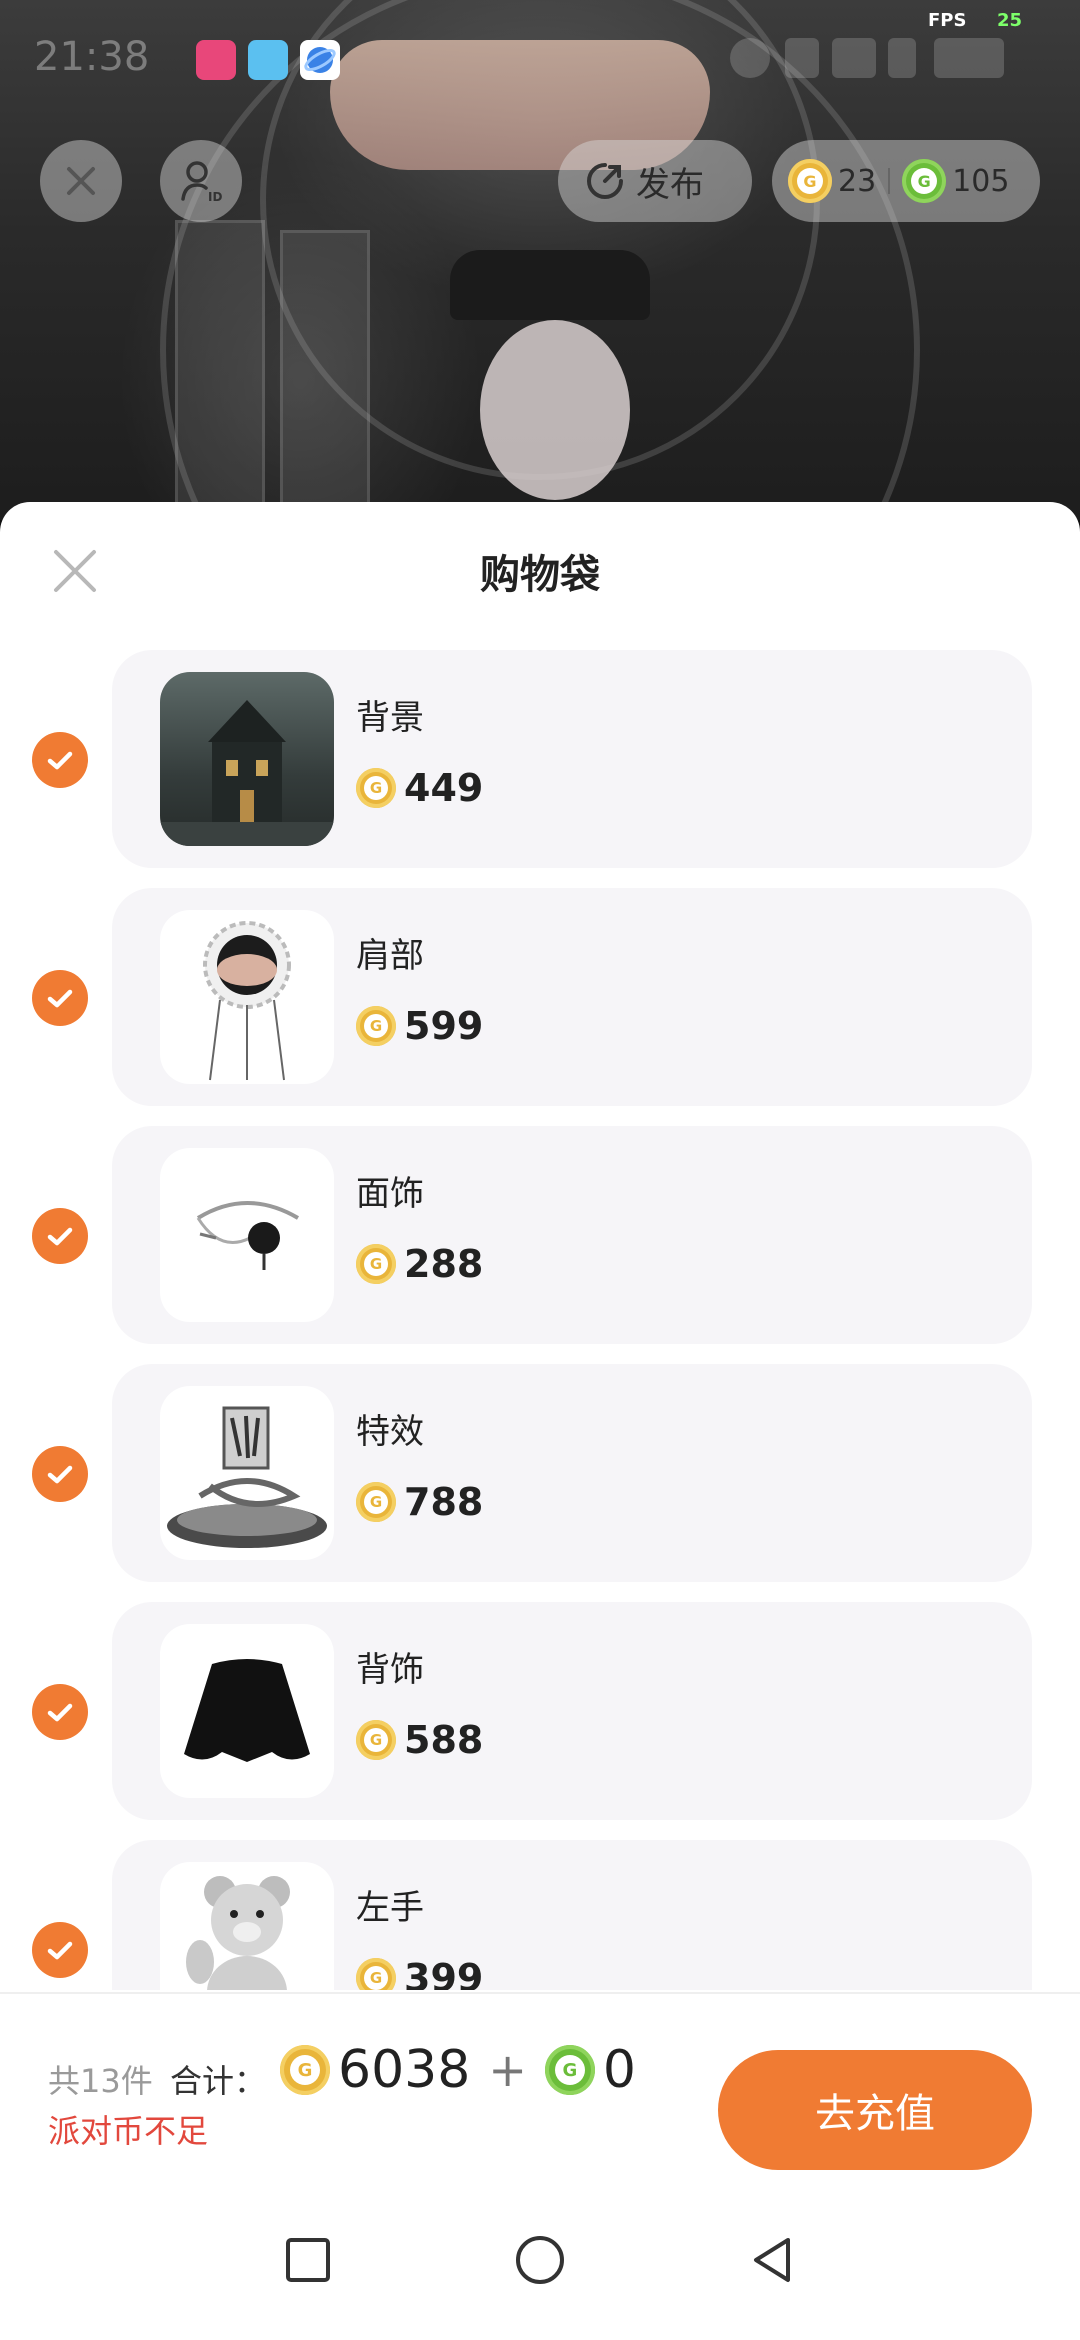 The width and height of the screenshot is (1080, 2340). What do you see at coordinates (854, 58) in the screenshot?
I see `wifi-icon` at bounding box center [854, 58].